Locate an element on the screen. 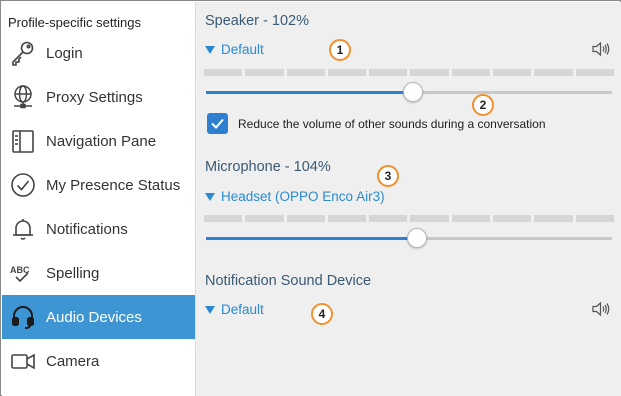 This screenshot has height=396, width=621. checkmark-icon is located at coordinates (217, 123).